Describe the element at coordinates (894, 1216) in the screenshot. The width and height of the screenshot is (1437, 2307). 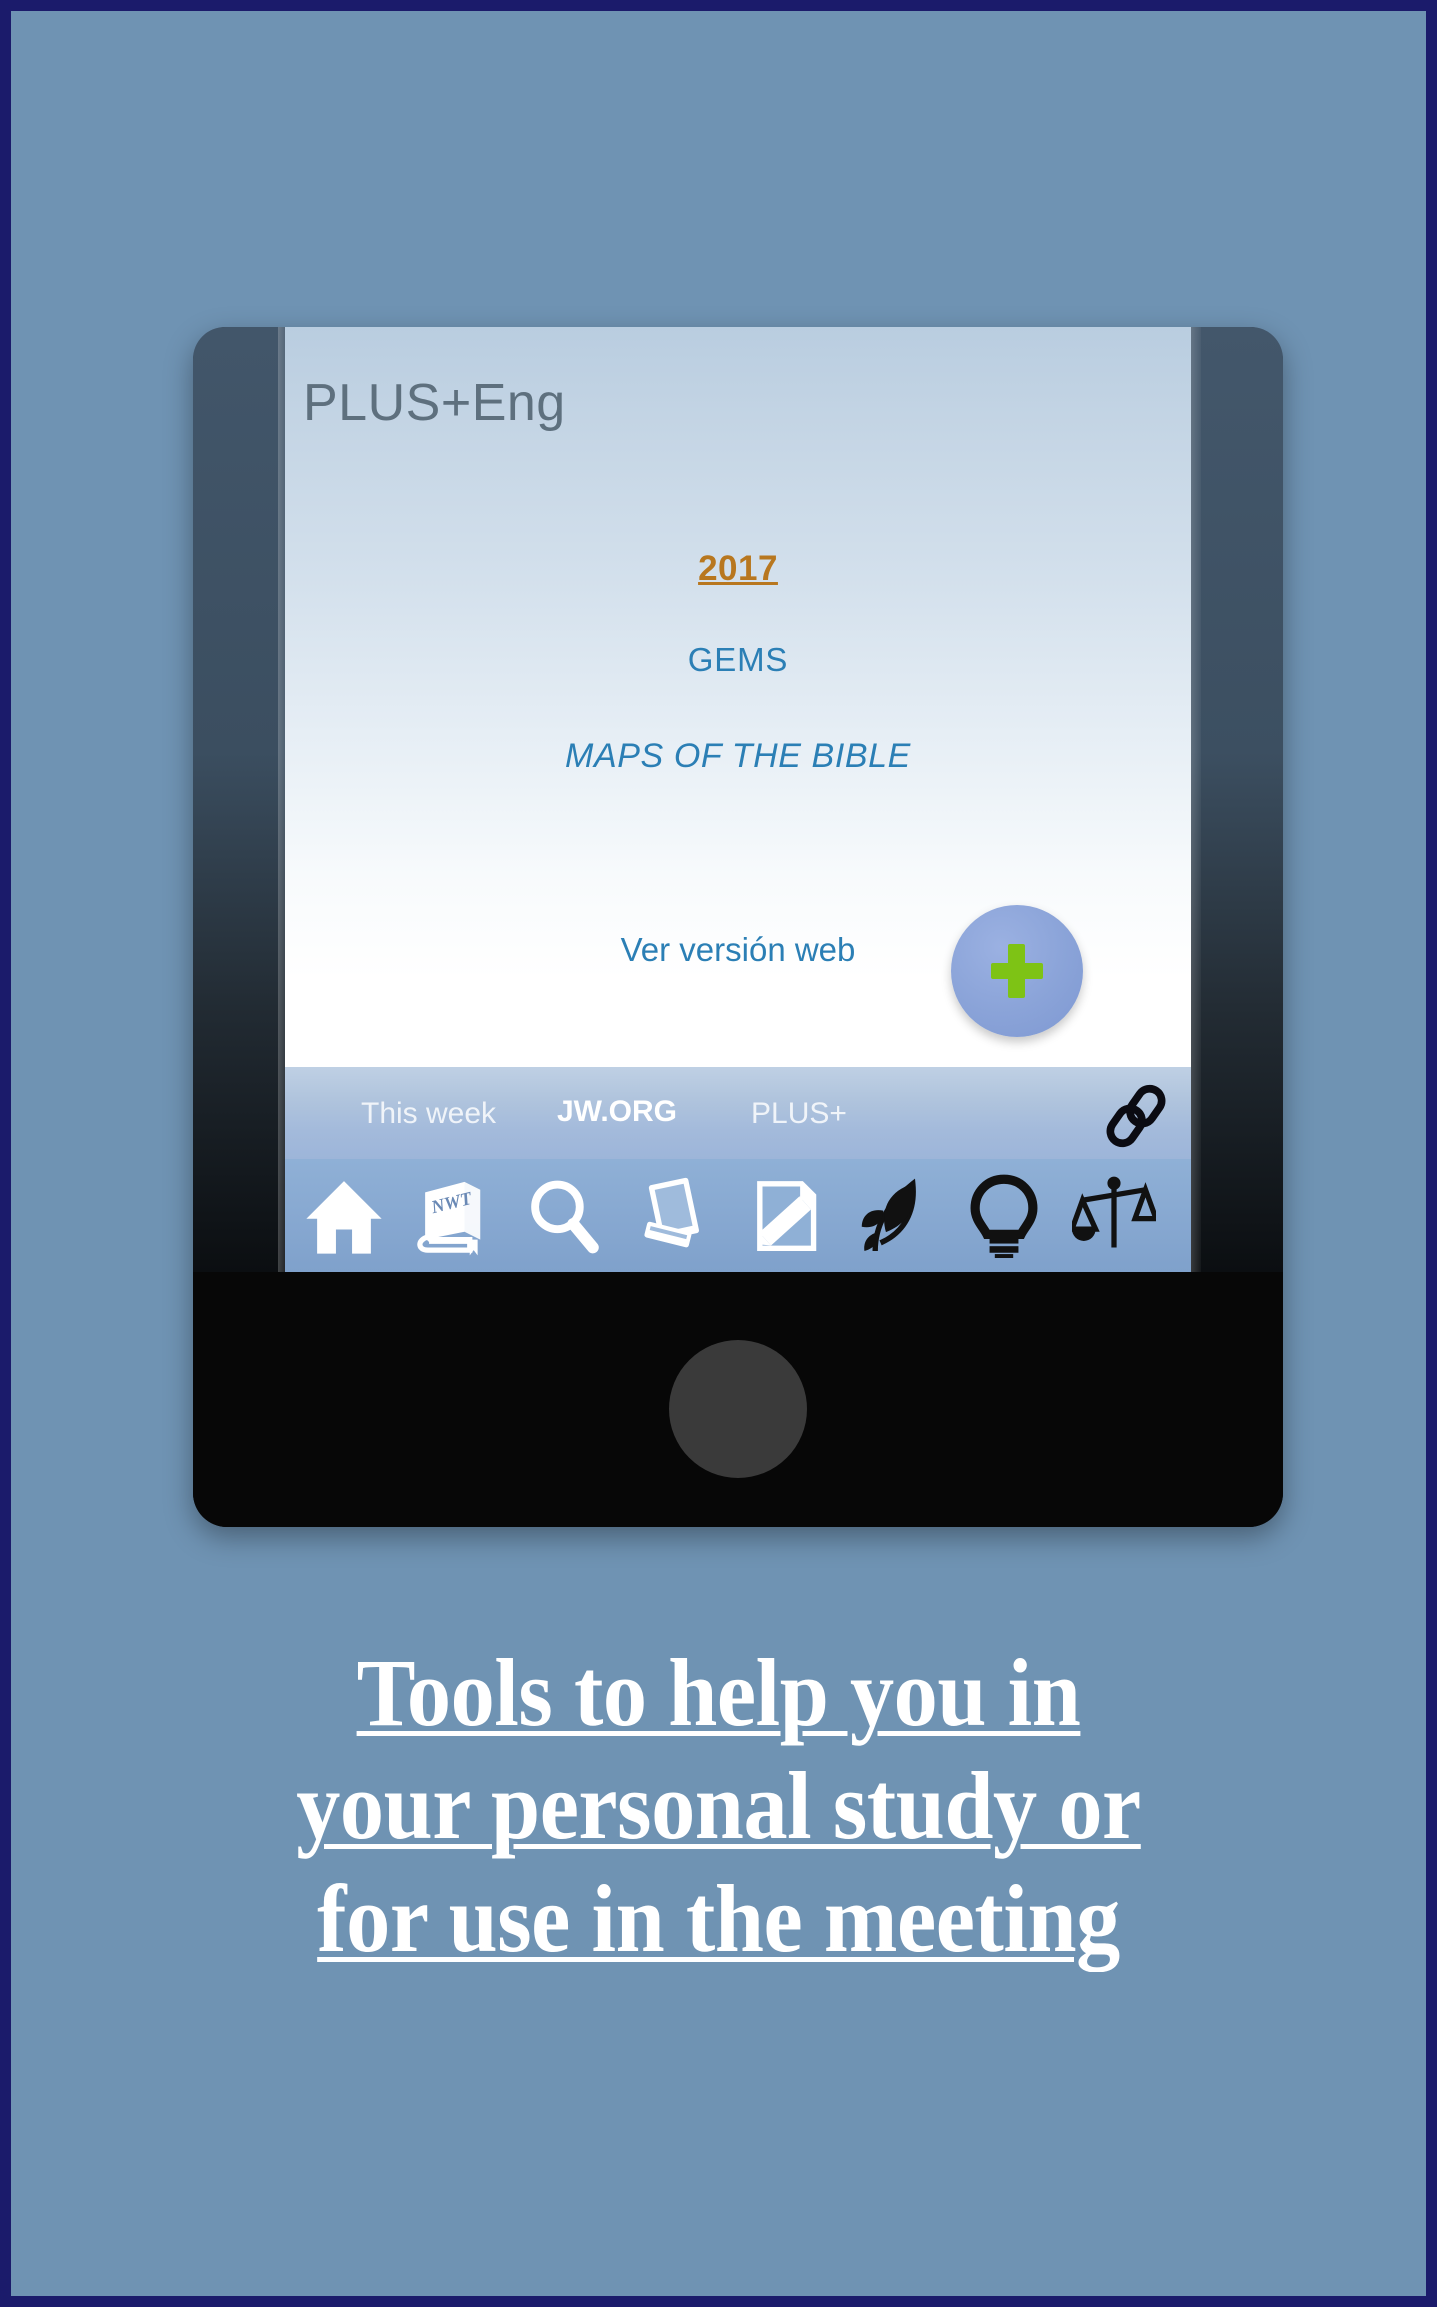
I see `leaf-branch-icon` at that location.